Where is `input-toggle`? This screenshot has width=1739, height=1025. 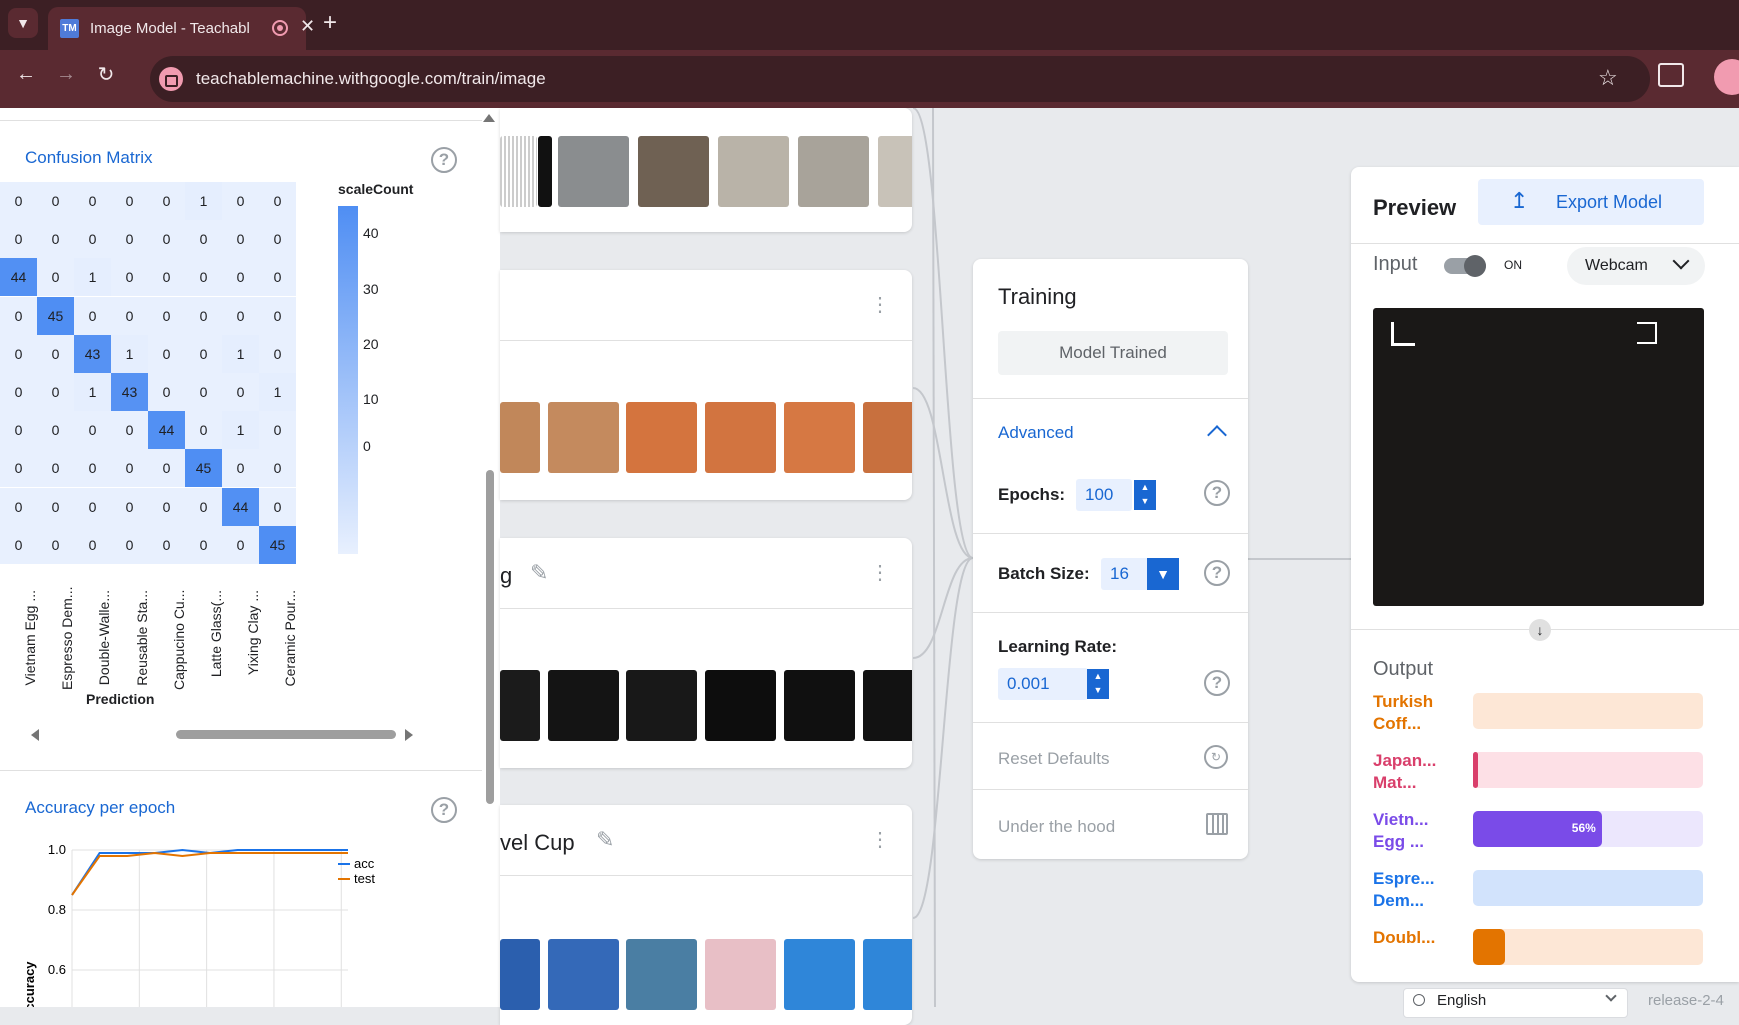 input-toggle is located at coordinates (1465, 266).